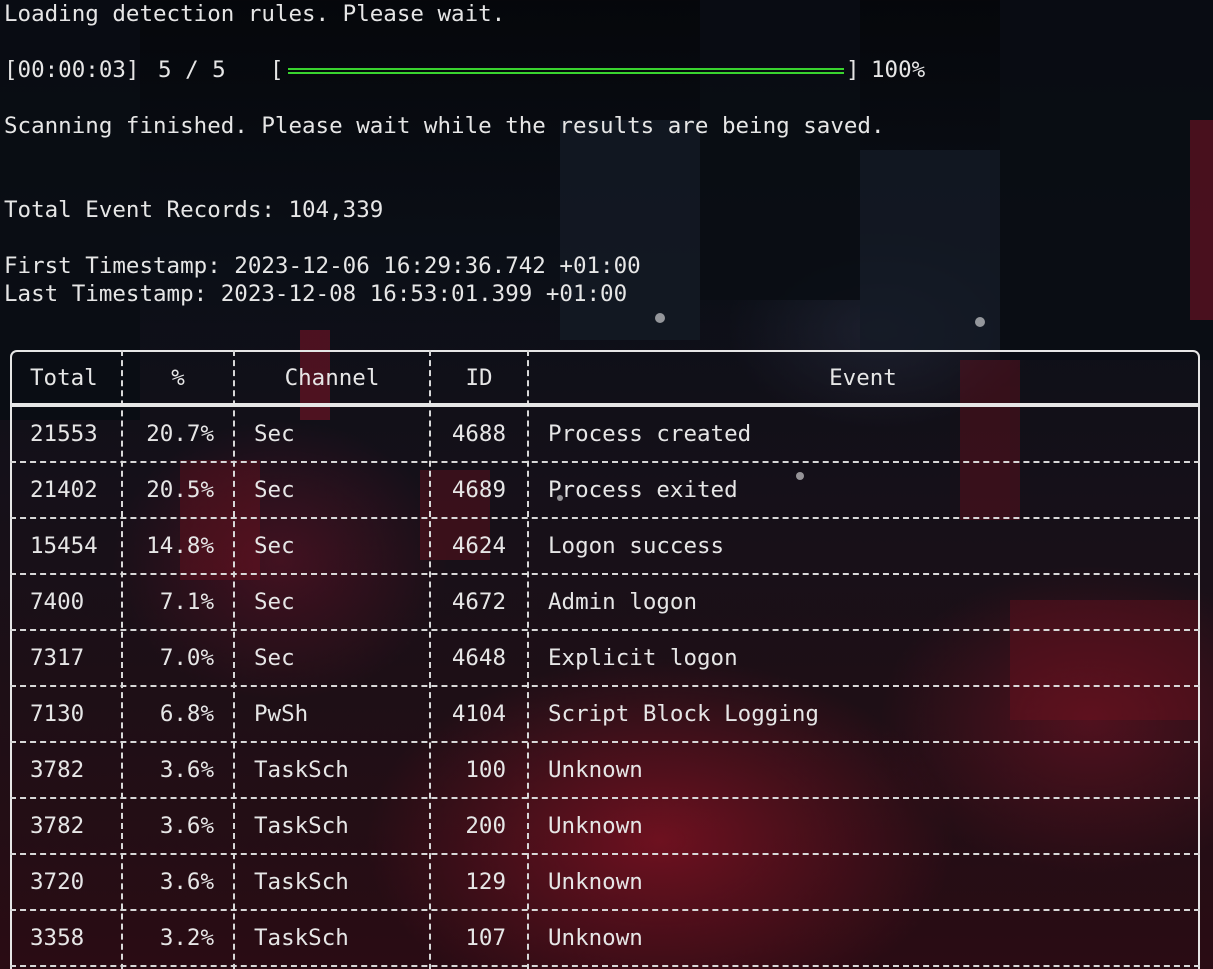 Image resolution: width=1213 pixels, height=969 pixels. Describe the element at coordinates (57, 602) in the screenshot. I see `total-cell: 7400` at that location.